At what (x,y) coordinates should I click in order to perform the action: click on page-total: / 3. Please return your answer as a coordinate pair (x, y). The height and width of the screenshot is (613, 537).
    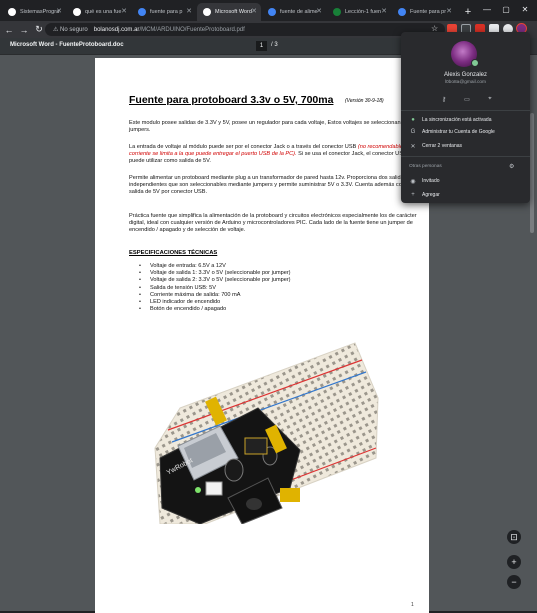
    Looking at the image, I should click on (274, 45).